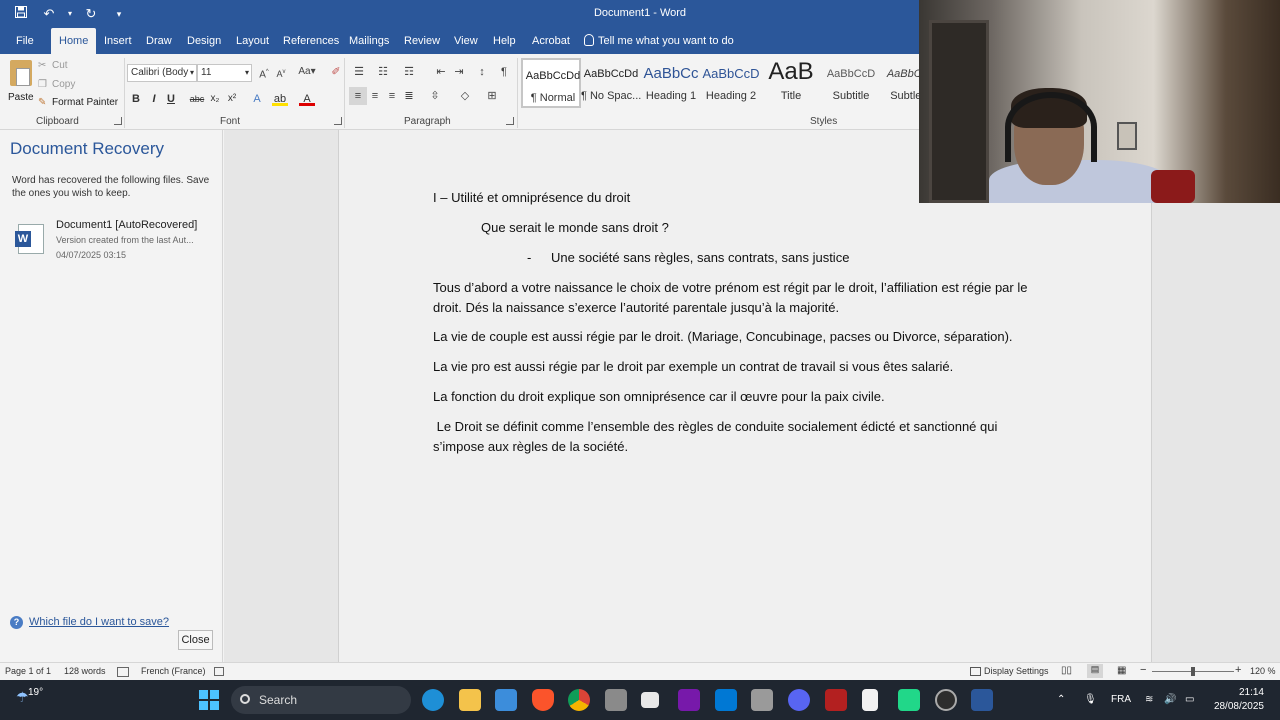 This screenshot has height=720, width=1280. Describe the element at coordinates (482, 72) in the screenshot. I see `sort-icon: ↕` at that location.